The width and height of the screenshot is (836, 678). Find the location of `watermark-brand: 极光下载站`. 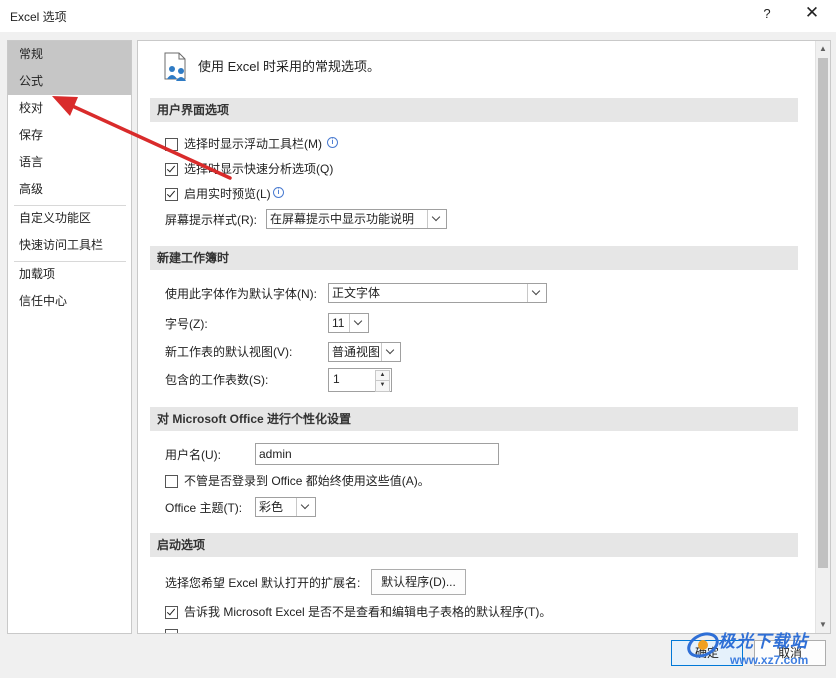

watermark-brand: 极光下载站 is located at coordinates (763, 641).